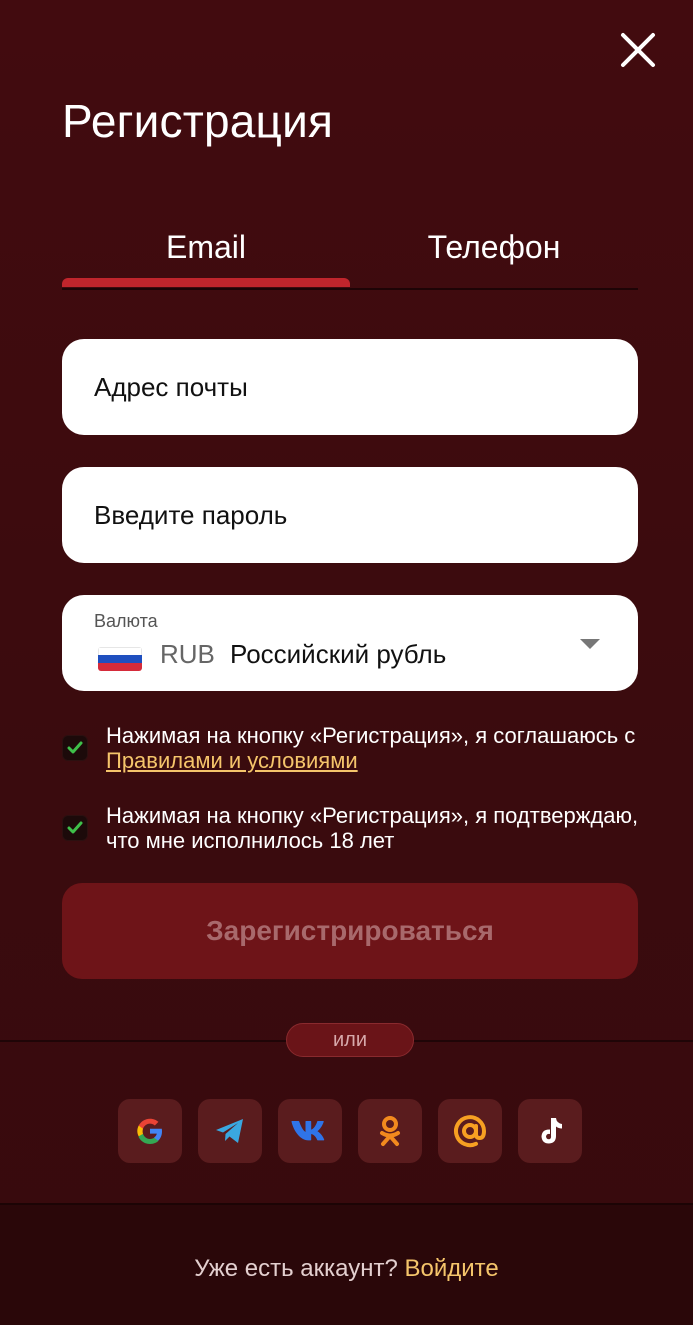  I want to click on auth-method-tabs: Email Телефон, so click(350, 251).